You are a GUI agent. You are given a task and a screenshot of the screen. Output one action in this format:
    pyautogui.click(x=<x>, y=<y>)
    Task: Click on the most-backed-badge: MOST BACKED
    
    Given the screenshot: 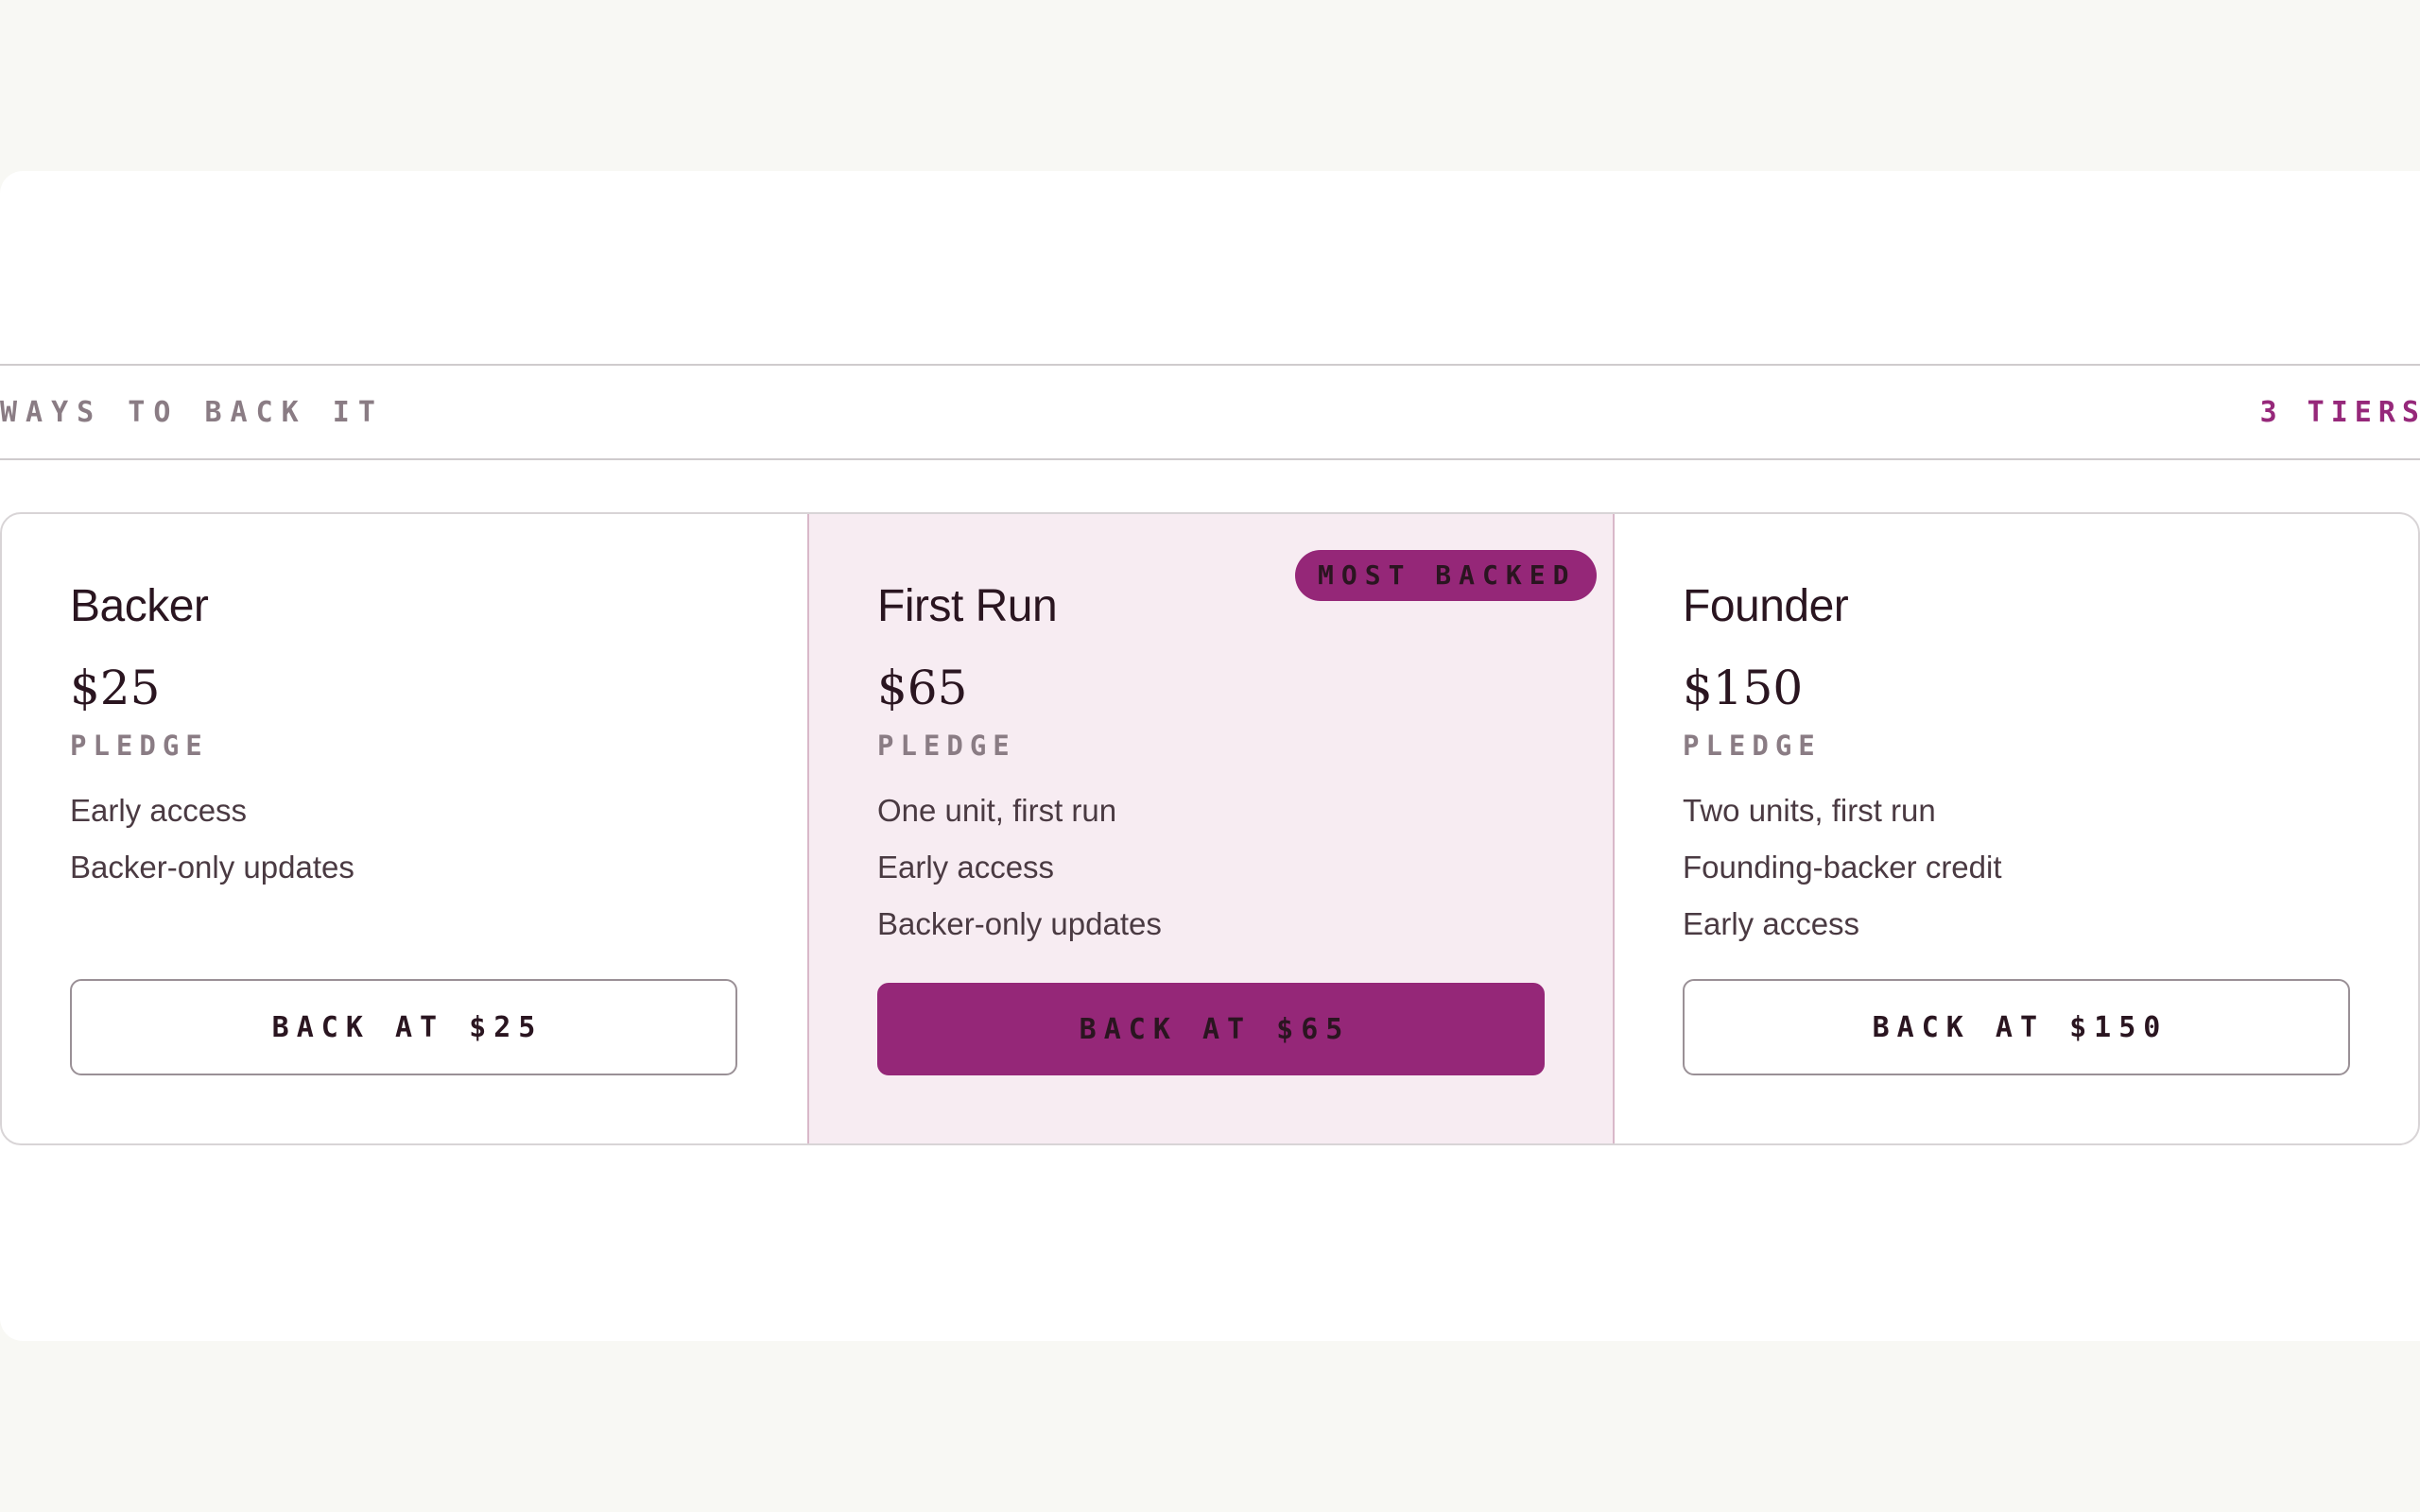 What is the action you would take?
    pyautogui.click(x=1446, y=575)
    